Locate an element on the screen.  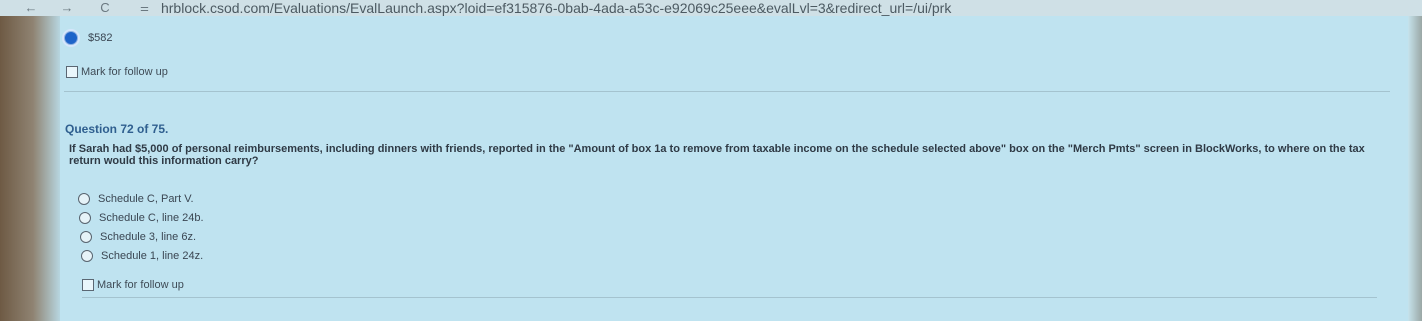
mark-follow-up-current: Mark for follow up is located at coordinates (133, 285).